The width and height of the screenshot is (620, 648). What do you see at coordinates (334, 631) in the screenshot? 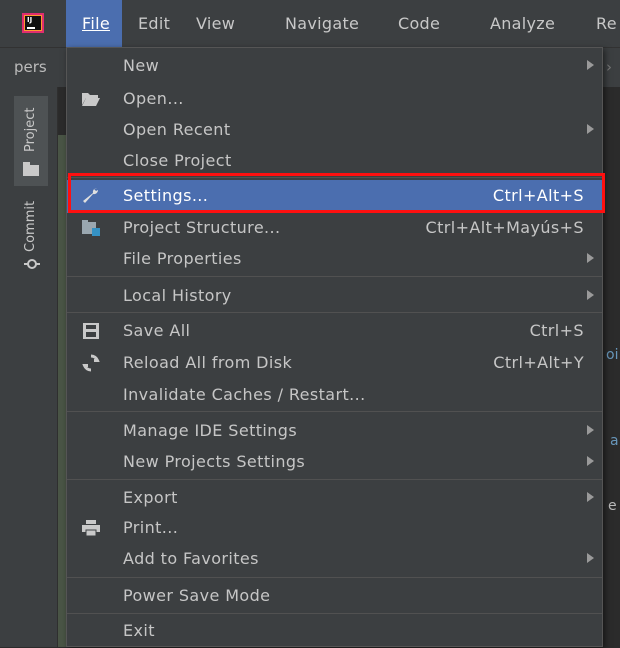
I see `menu-item-exit: Exit` at bounding box center [334, 631].